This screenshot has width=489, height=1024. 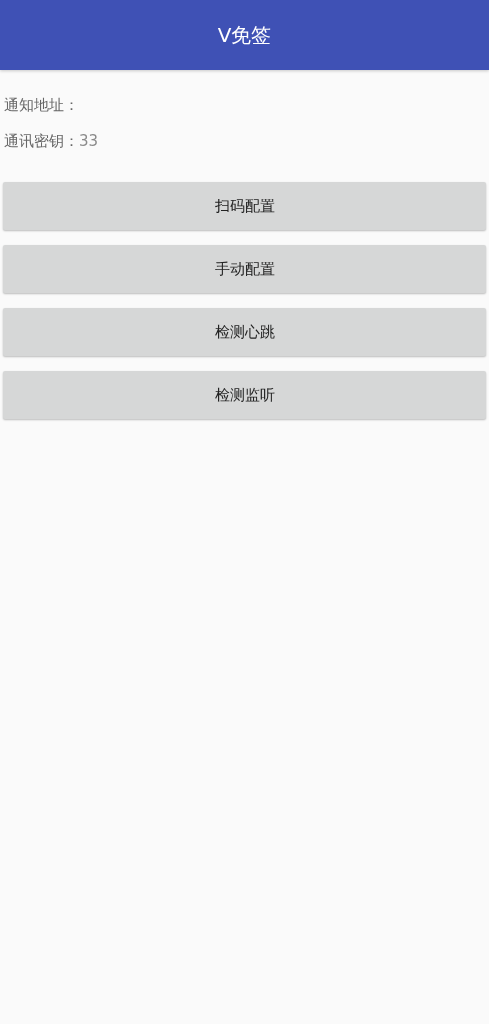 I want to click on field-value: 33, so click(x=89, y=141).